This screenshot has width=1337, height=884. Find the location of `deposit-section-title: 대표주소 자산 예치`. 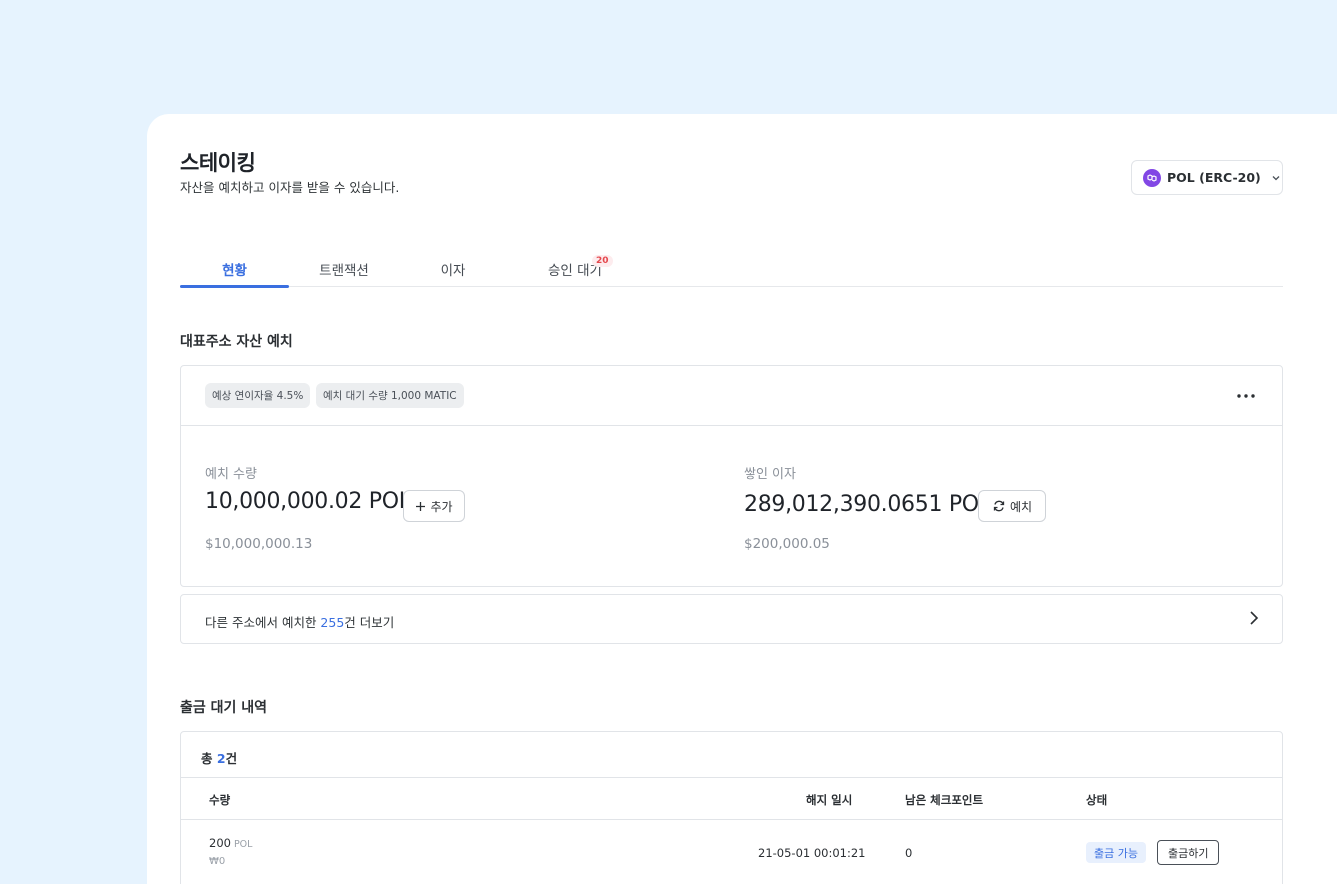

deposit-section-title: 대표주소 자산 예치 is located at coordinates (236, 342).